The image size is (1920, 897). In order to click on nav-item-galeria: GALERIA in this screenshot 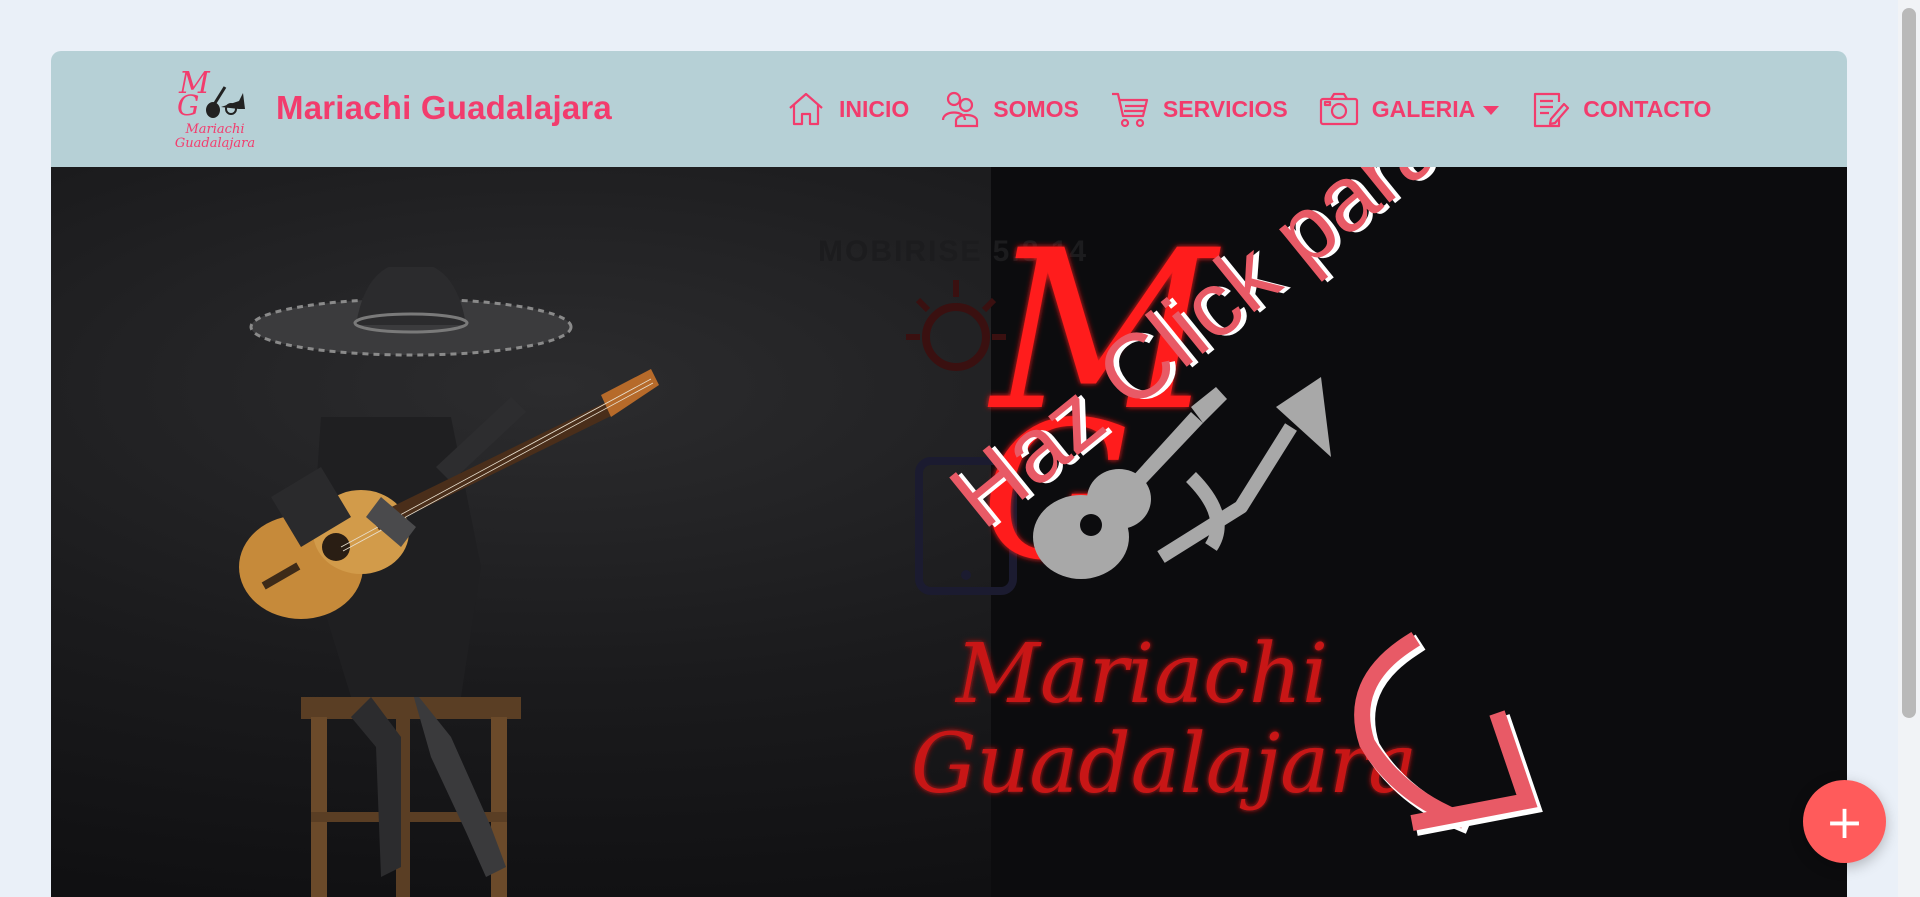, I will do `click(1409, 109)`.